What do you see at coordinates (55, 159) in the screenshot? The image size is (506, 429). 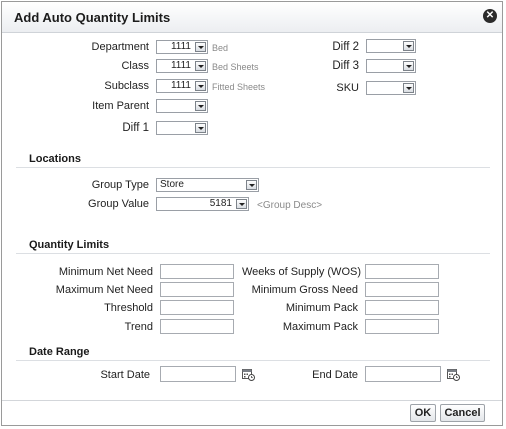 I see `locations-heading: Locations` at bounding box center [55, 159].